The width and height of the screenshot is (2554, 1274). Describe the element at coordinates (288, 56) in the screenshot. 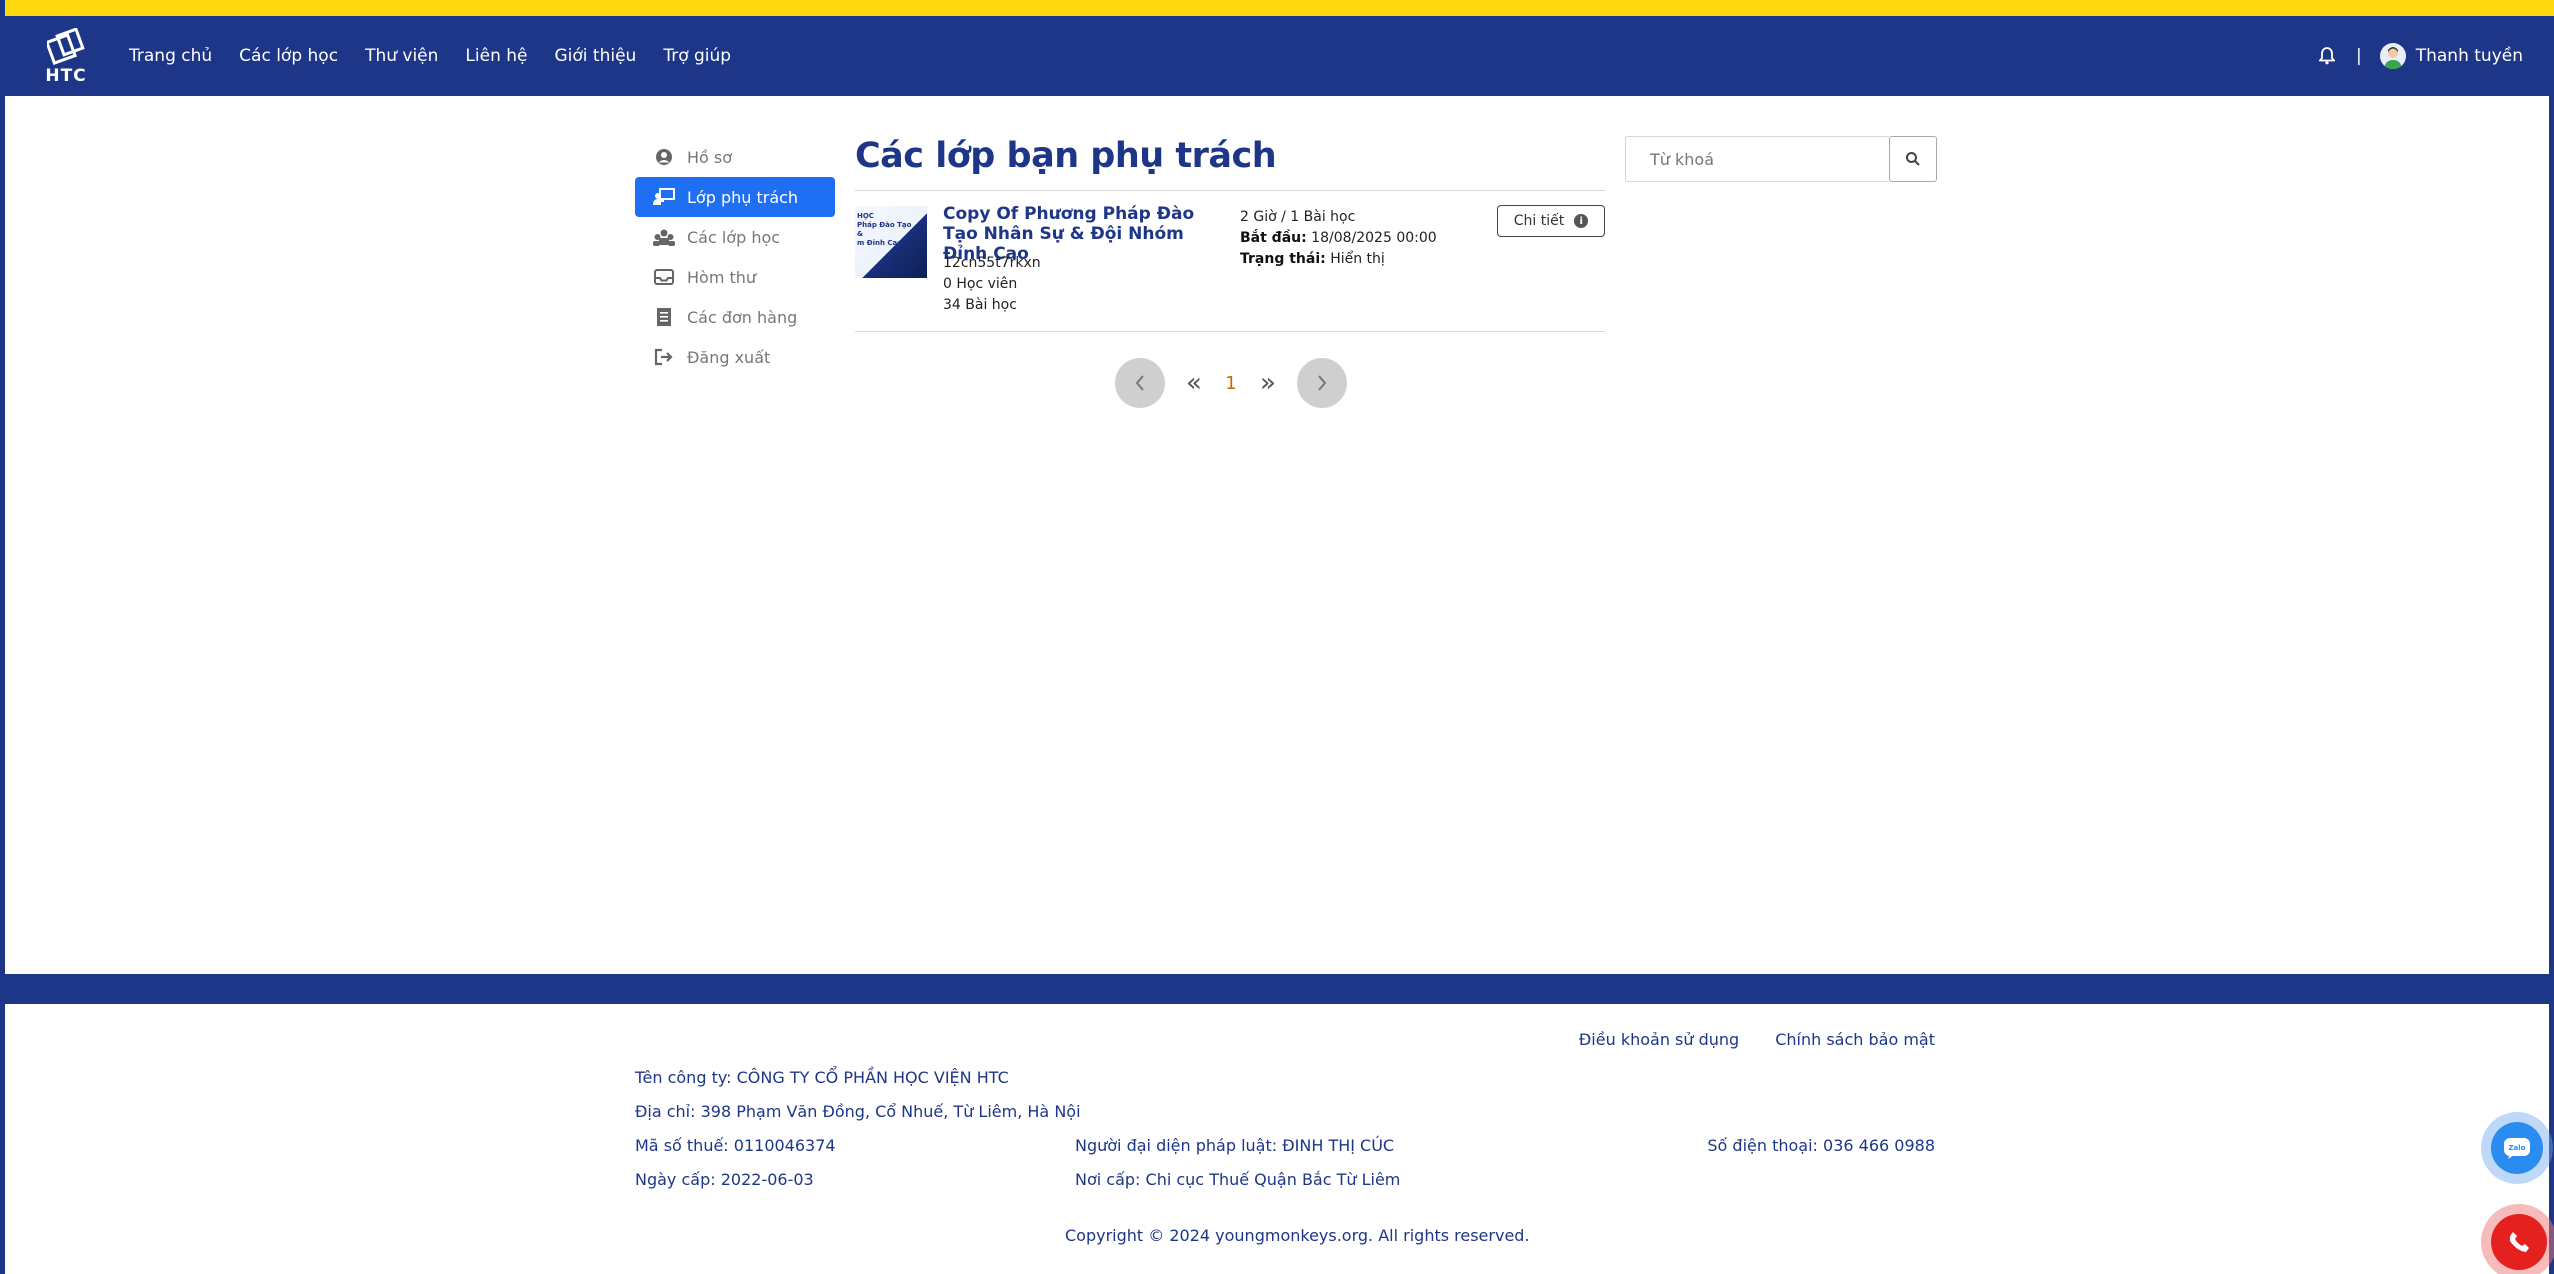

I see `nav-link-classes: Các lớp học` at that location.